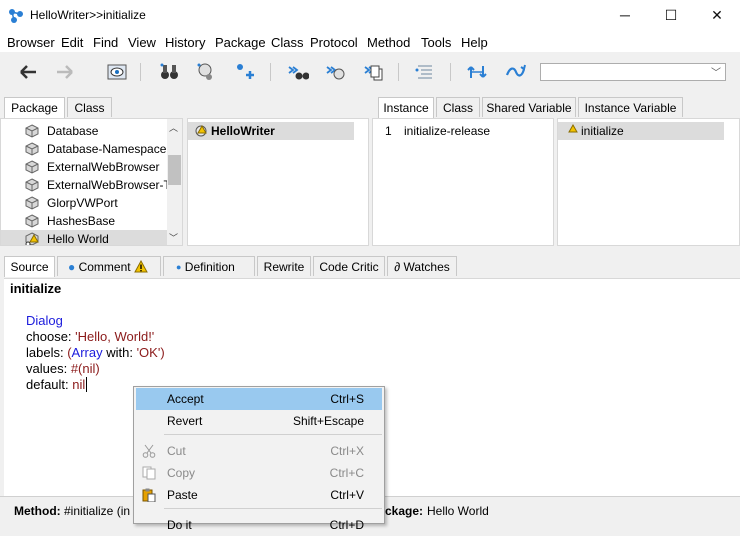 The width and height of the screenshot is (740, 536). What do you see at coordinates (458, 107) in the screenshot?
I see `tab-class-side: Class` at bounding box center [458, 107].